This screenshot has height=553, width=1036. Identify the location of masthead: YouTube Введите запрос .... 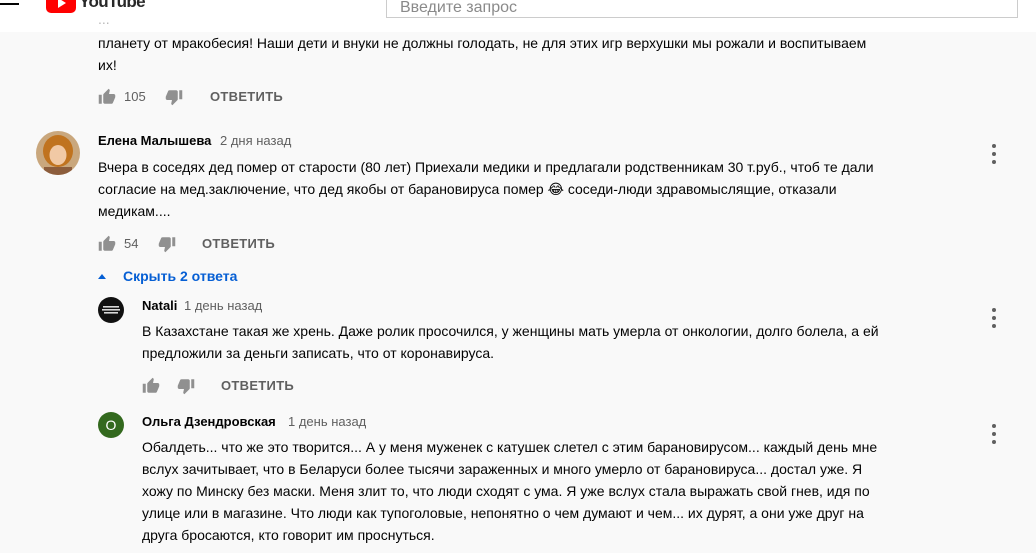
(518, 16).